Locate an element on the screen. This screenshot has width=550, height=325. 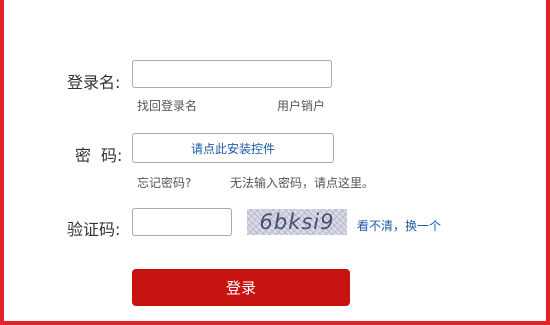
cancel-account-link: 用户销户 is located at coordinates (301, 105).